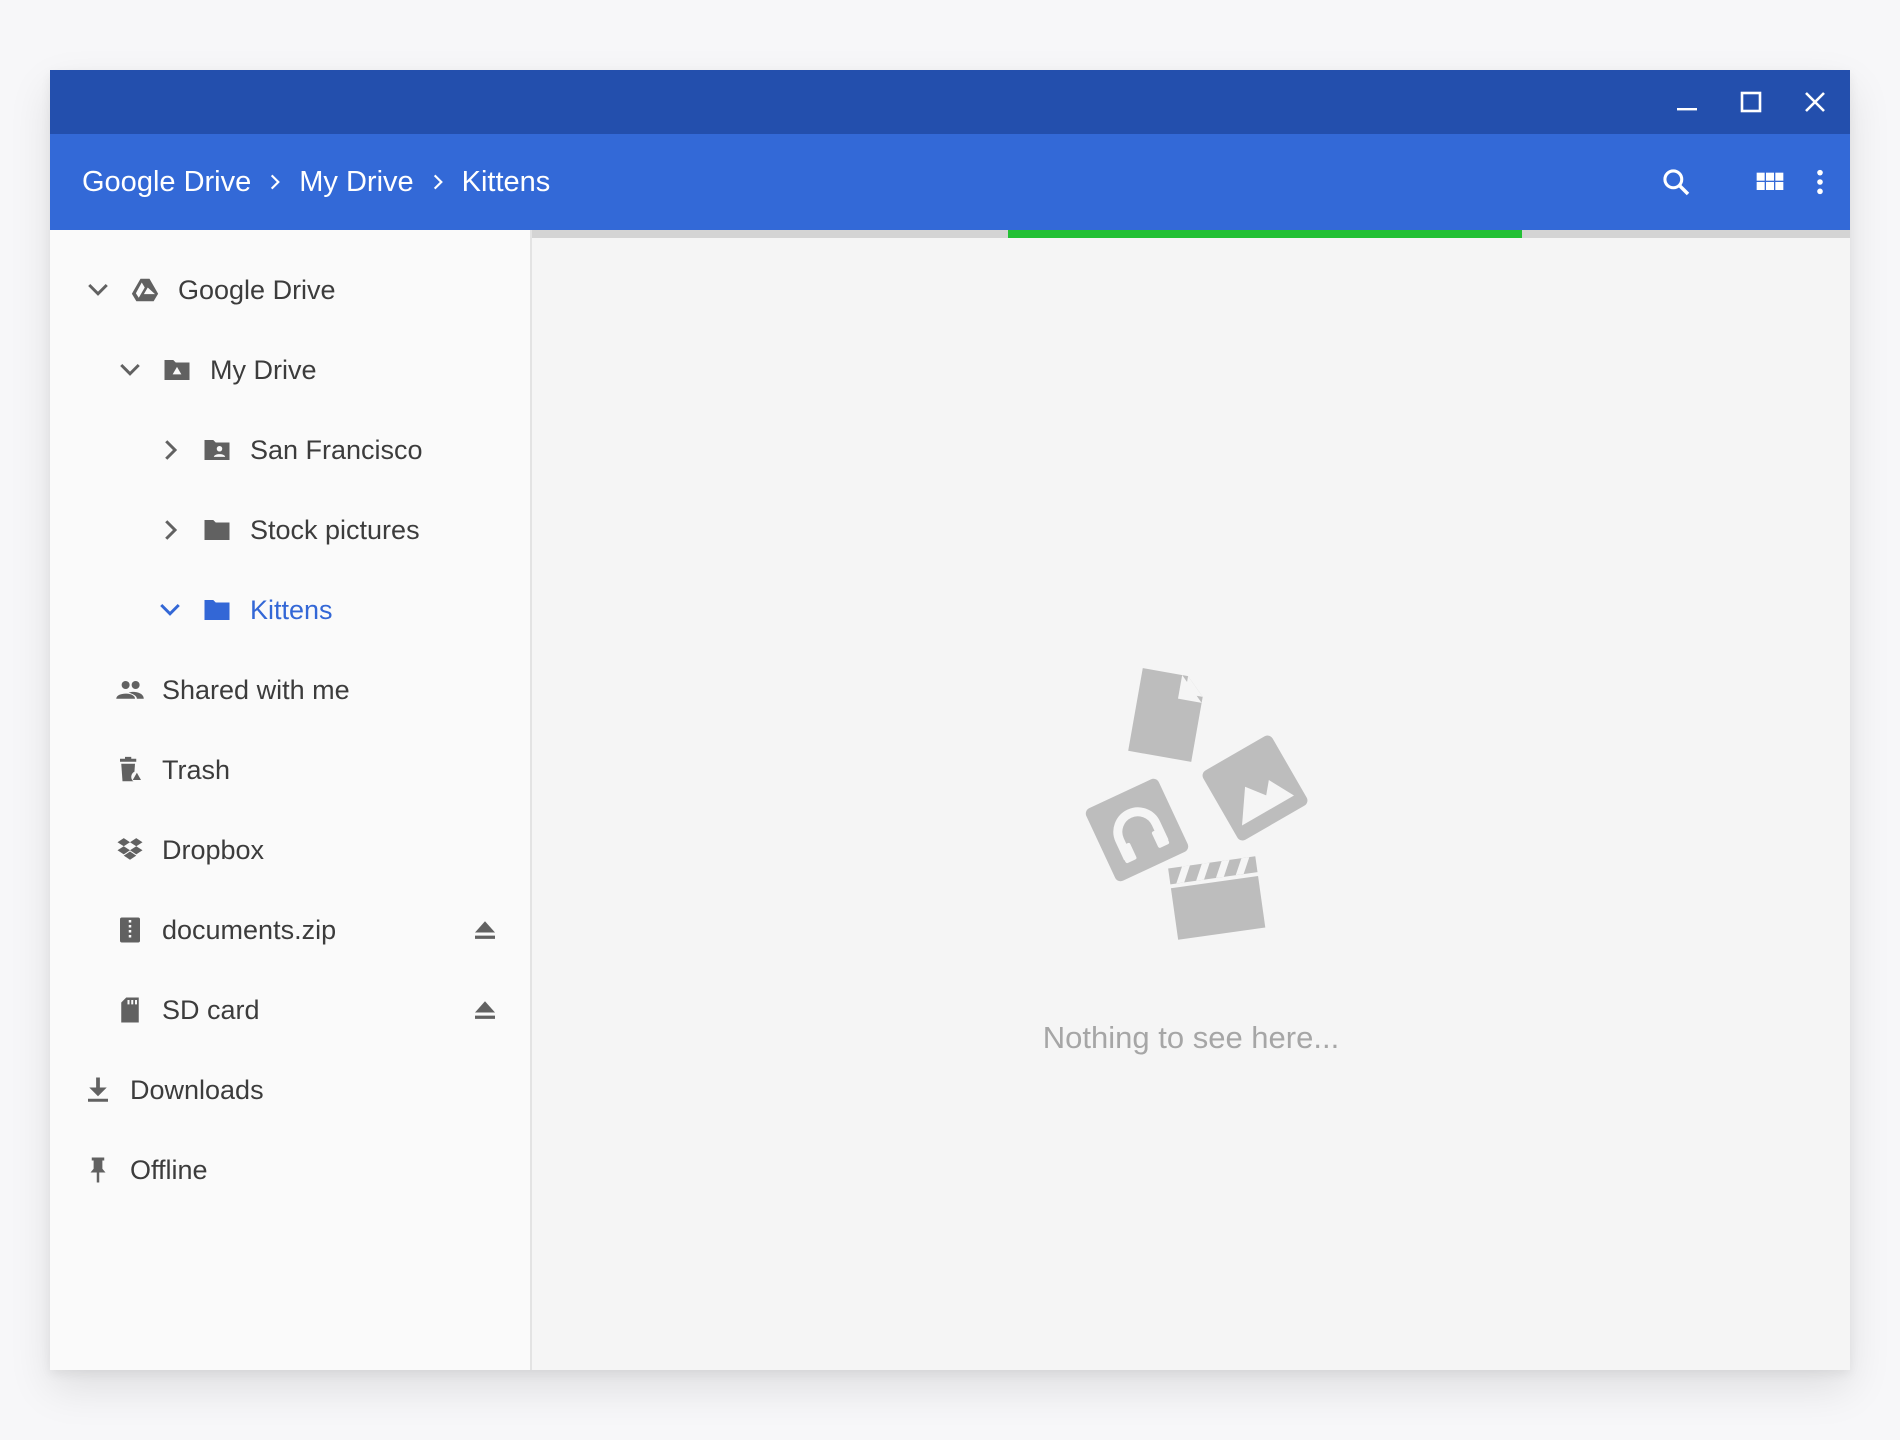 This screenshot has width=1900, height=1440. Describe the element at coordinates (98, 1089) in the screenshot. I see `download-icon` at that location.